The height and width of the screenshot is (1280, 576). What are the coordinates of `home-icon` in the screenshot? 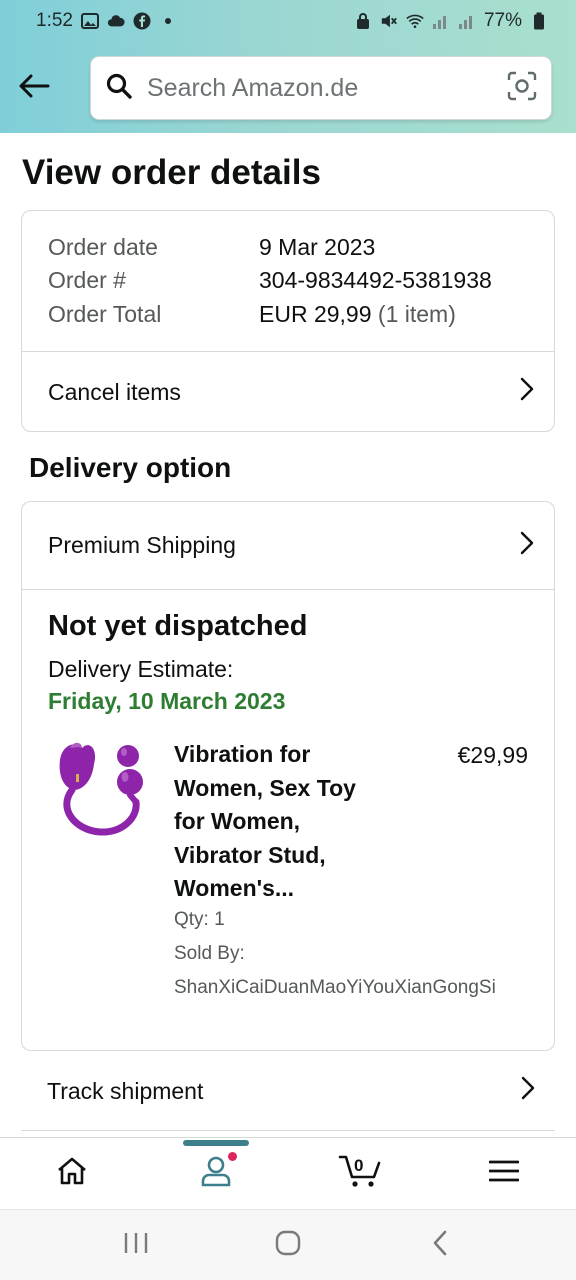 It's located at (72, 1173).